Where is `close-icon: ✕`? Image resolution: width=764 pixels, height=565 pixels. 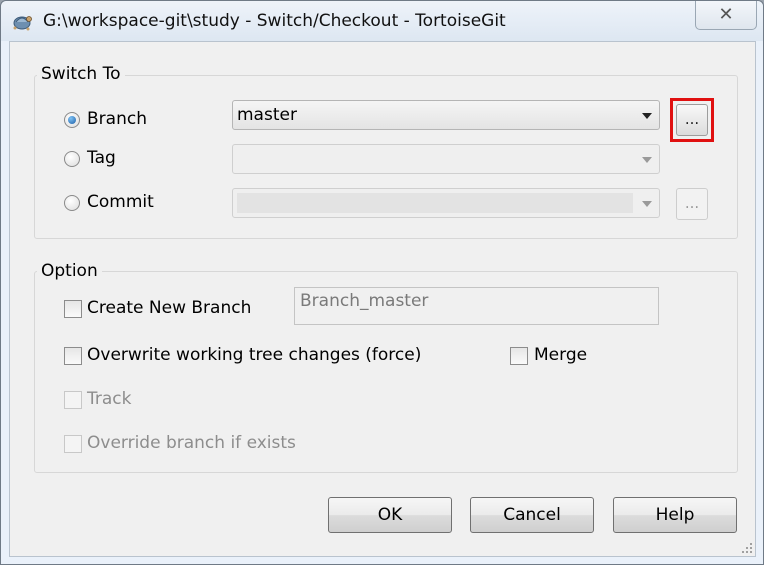 close-icon: ✕ is located at coordinates (725, 14).